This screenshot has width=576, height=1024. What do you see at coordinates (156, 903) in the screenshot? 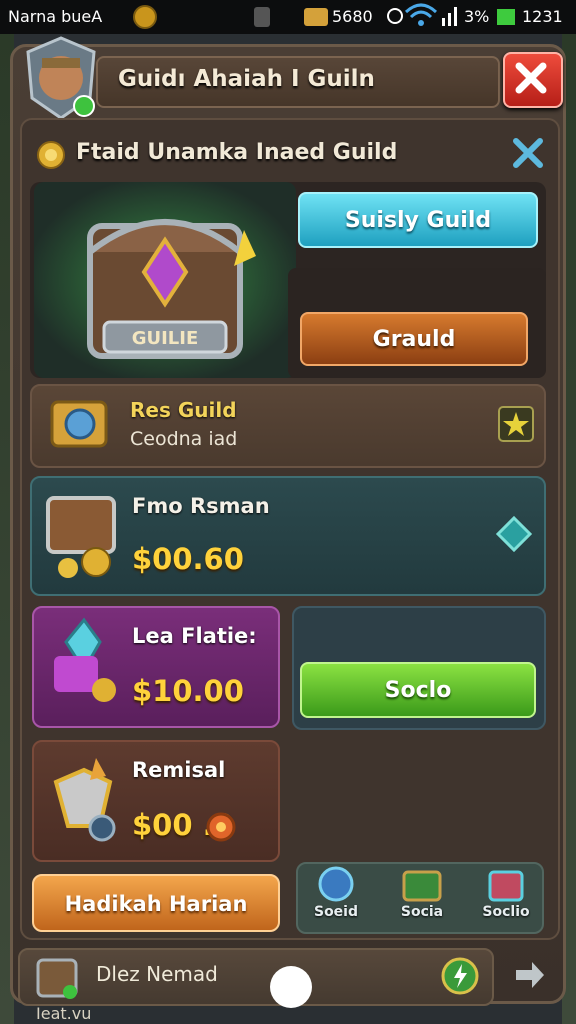
I see `main-orange-button: Hadikah Harian` at bounding box center [156, 903].